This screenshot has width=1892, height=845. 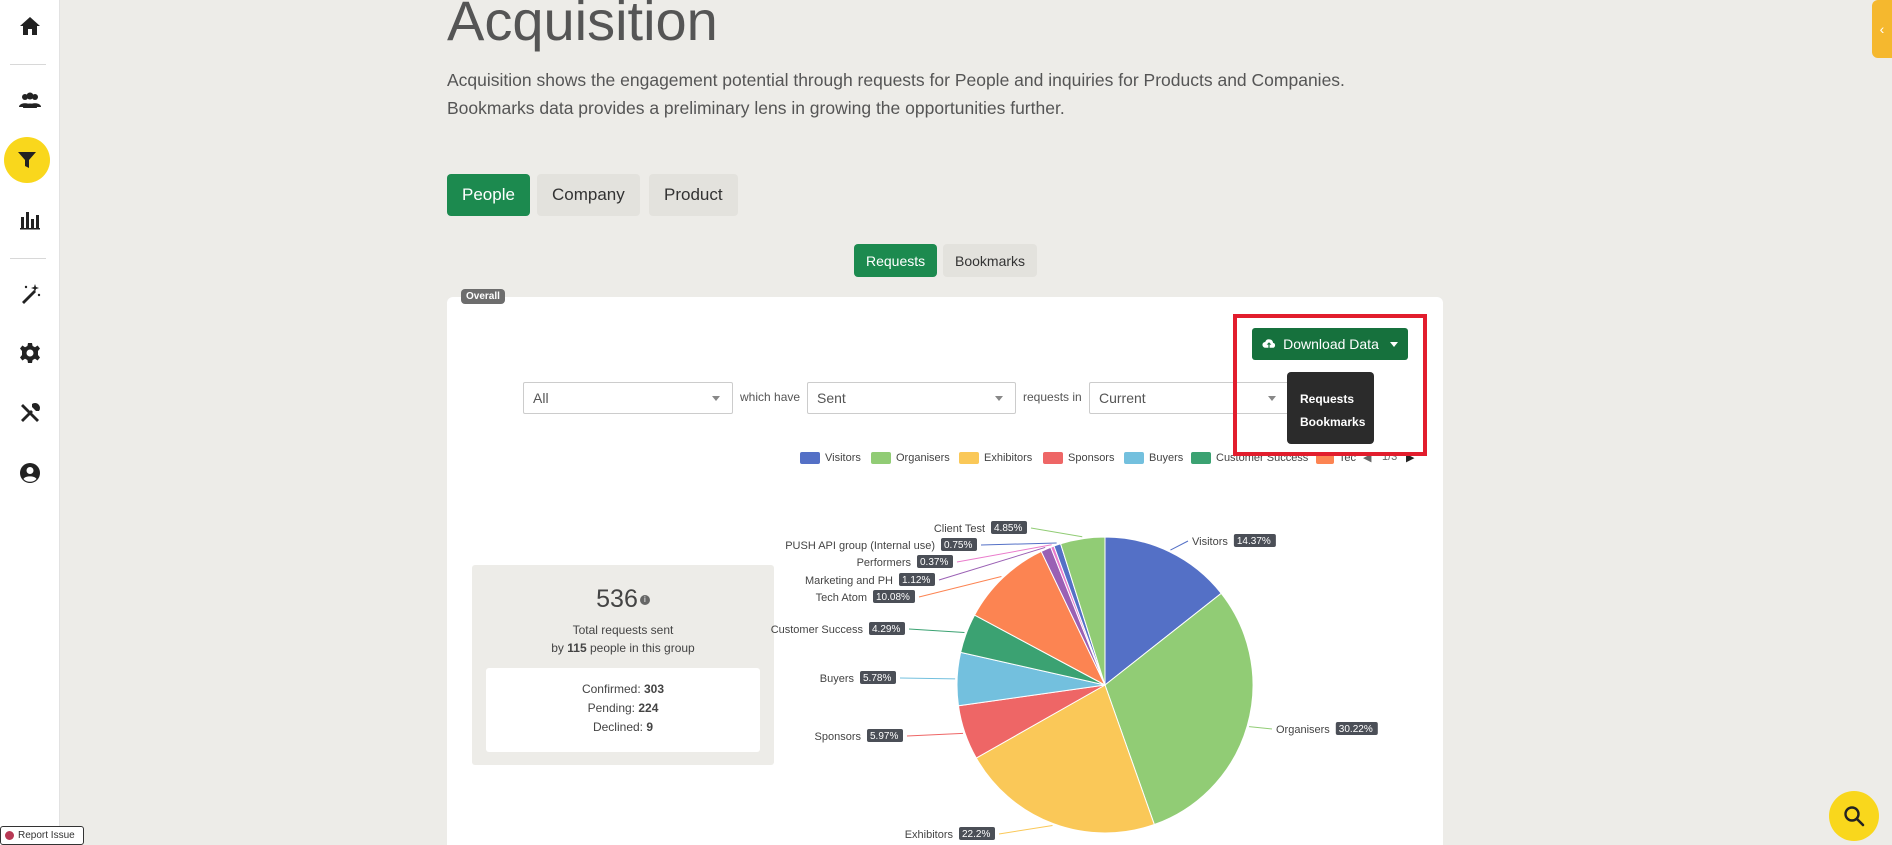 I want to click on declined-row: Declined: 9, so click(x=623, y=727).